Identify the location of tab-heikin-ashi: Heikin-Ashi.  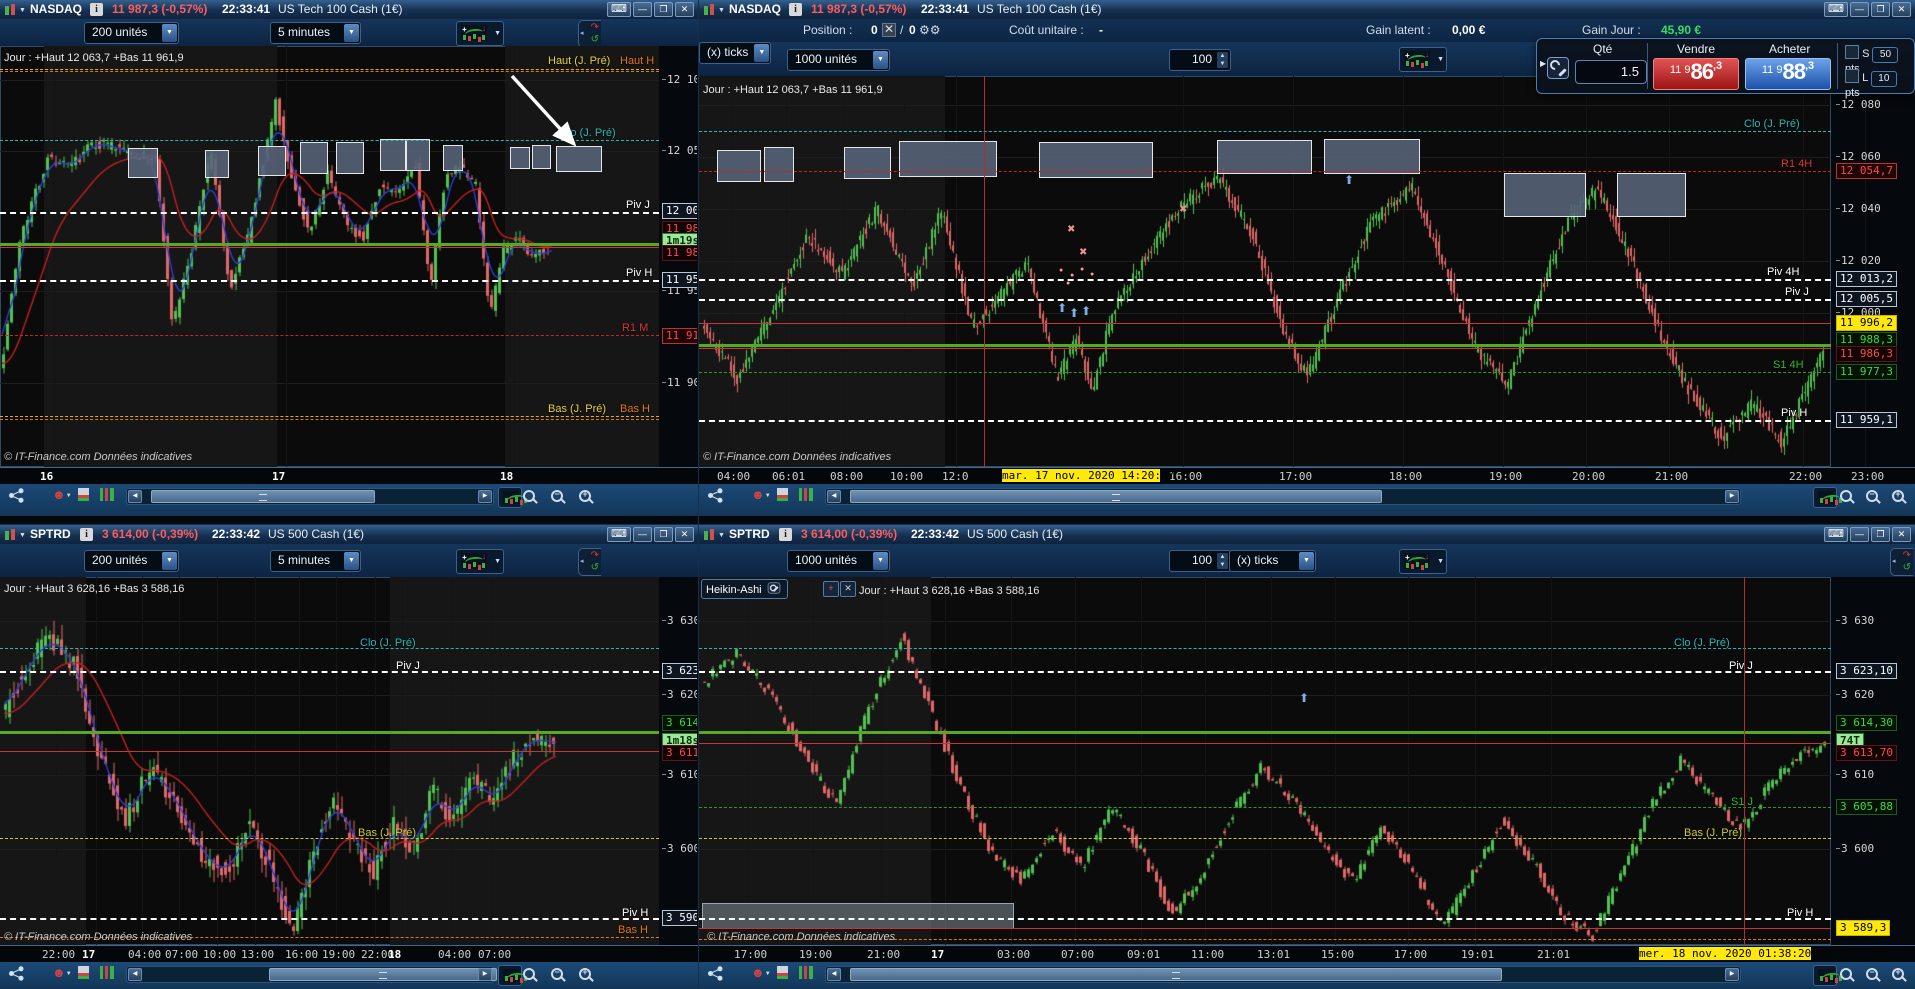
(744, 589).